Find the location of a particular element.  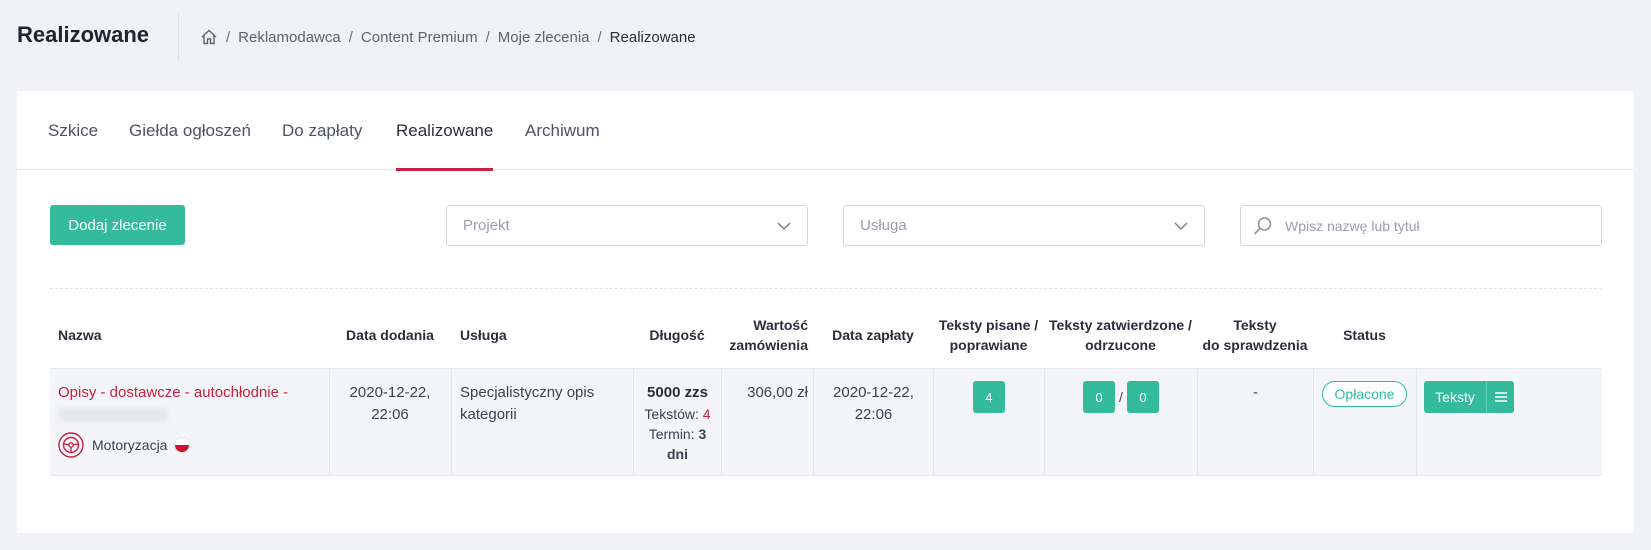

project-select-placeholder: Projekt is located at coordinates (486, 225).